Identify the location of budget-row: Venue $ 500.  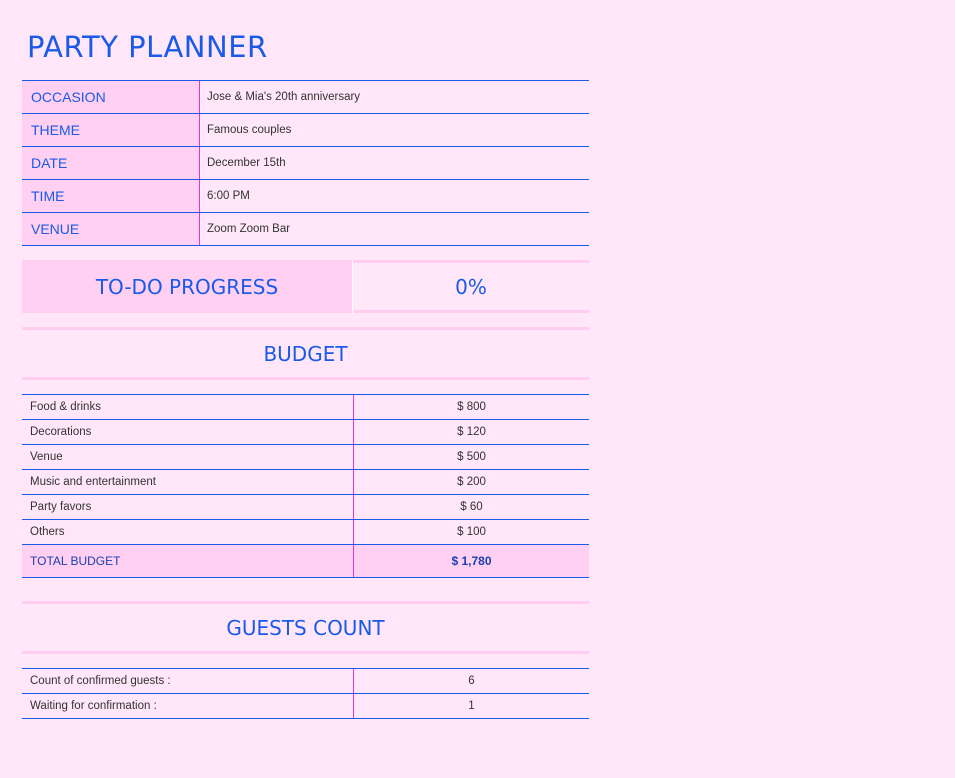
(305, 457).